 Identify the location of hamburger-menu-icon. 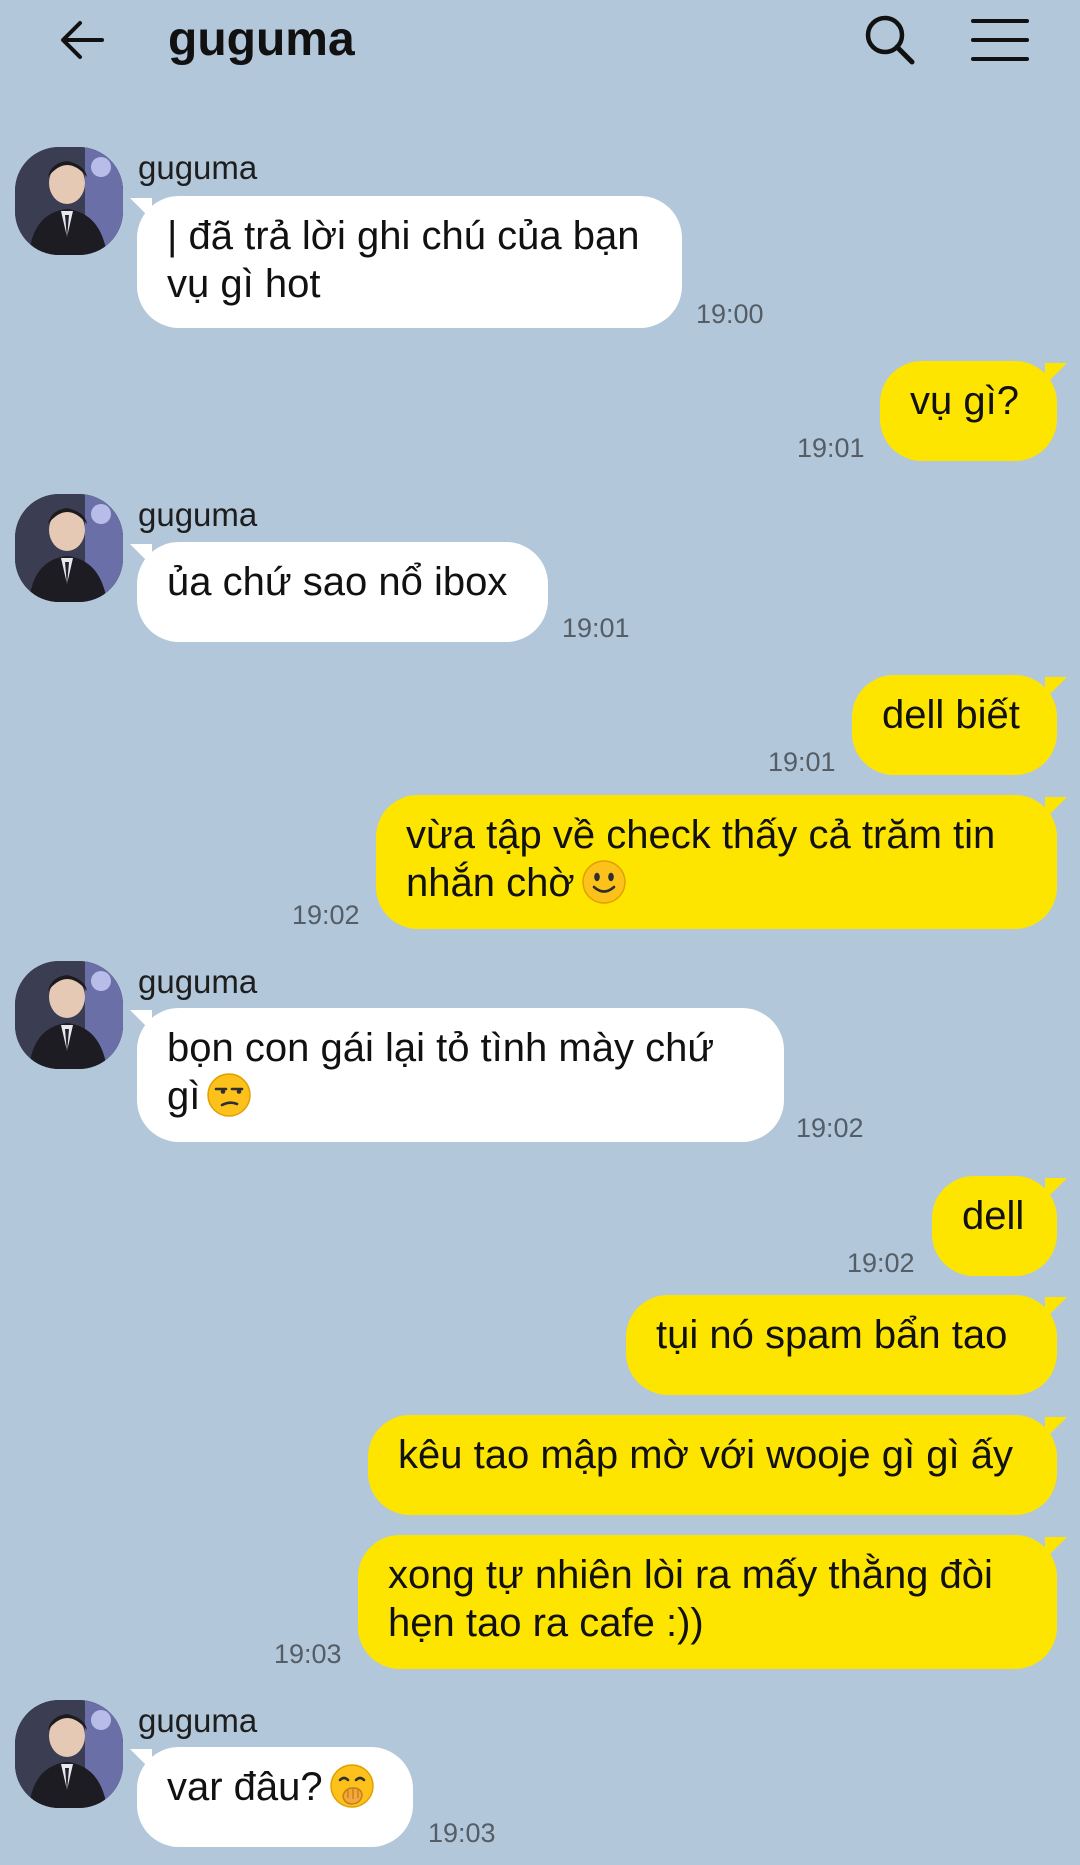
(1000, 40).